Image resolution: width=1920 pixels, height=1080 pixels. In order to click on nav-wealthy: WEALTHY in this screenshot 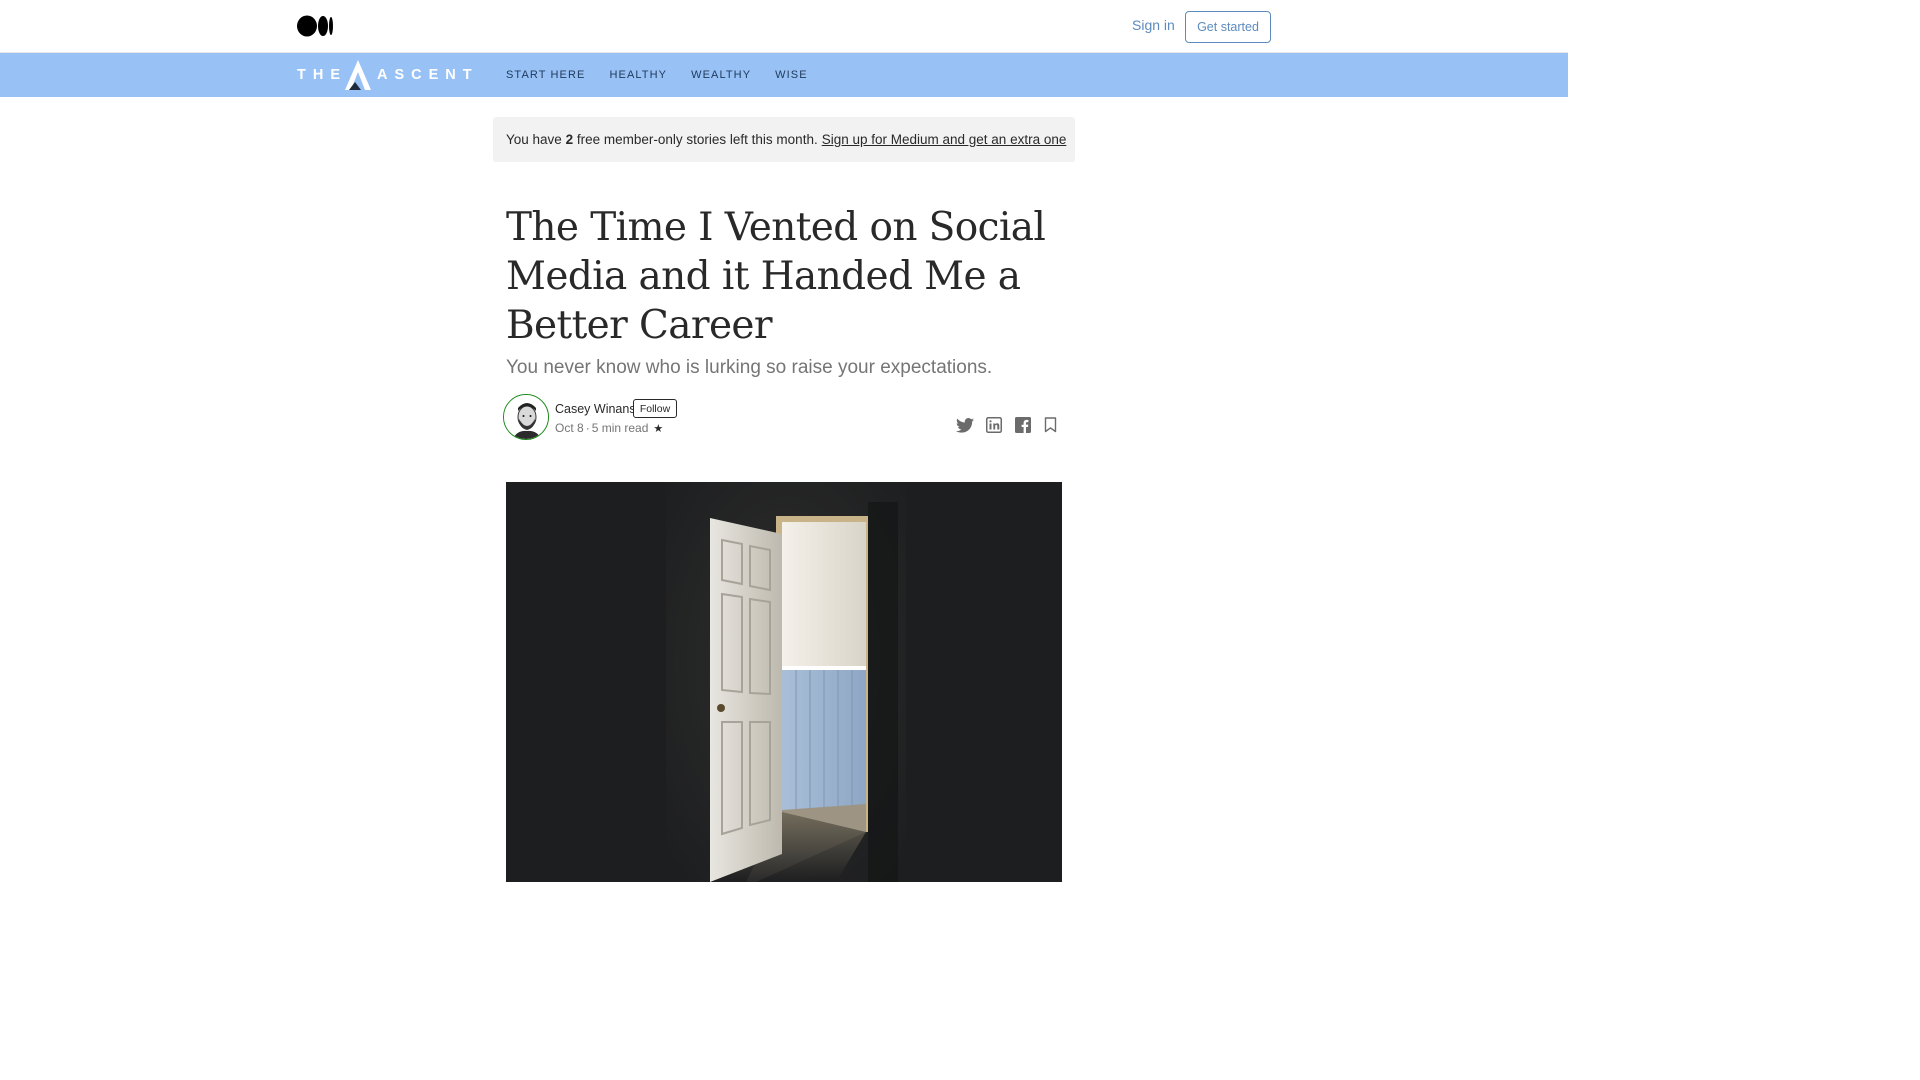, I will do `click(721, 75)`.